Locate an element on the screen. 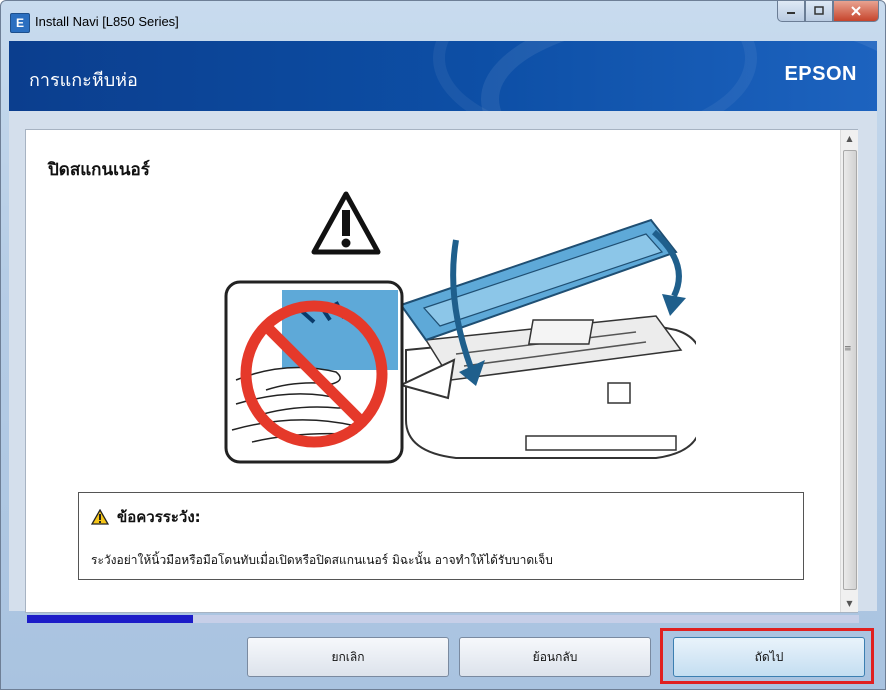 The image size is (890, 692). header-banner: การแกะหีบห่อ EPSON is located at coordinates (443, 76).